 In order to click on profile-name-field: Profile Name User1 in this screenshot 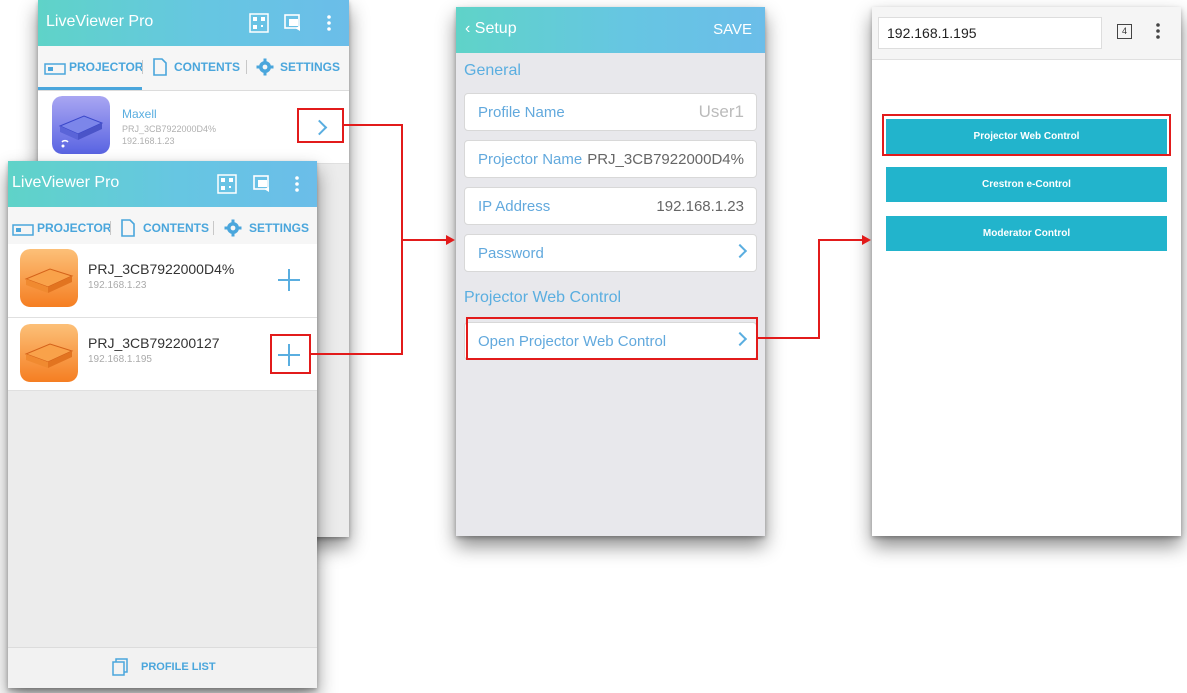, I will do `click(610, 112)`.